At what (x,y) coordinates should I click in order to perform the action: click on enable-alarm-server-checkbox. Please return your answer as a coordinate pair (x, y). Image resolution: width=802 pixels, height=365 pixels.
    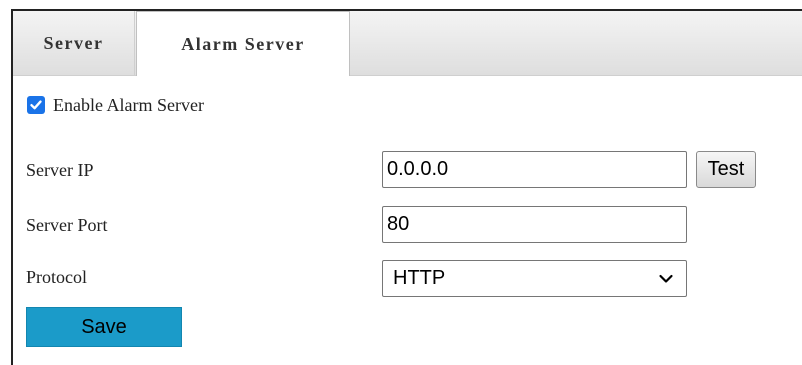
    Looking at the image, I should click on (36, 105).